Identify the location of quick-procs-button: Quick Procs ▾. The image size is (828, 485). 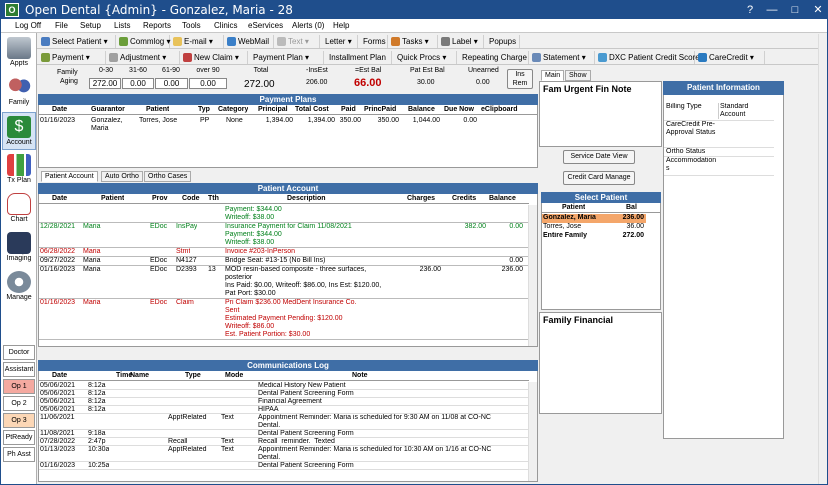
(425, 57).